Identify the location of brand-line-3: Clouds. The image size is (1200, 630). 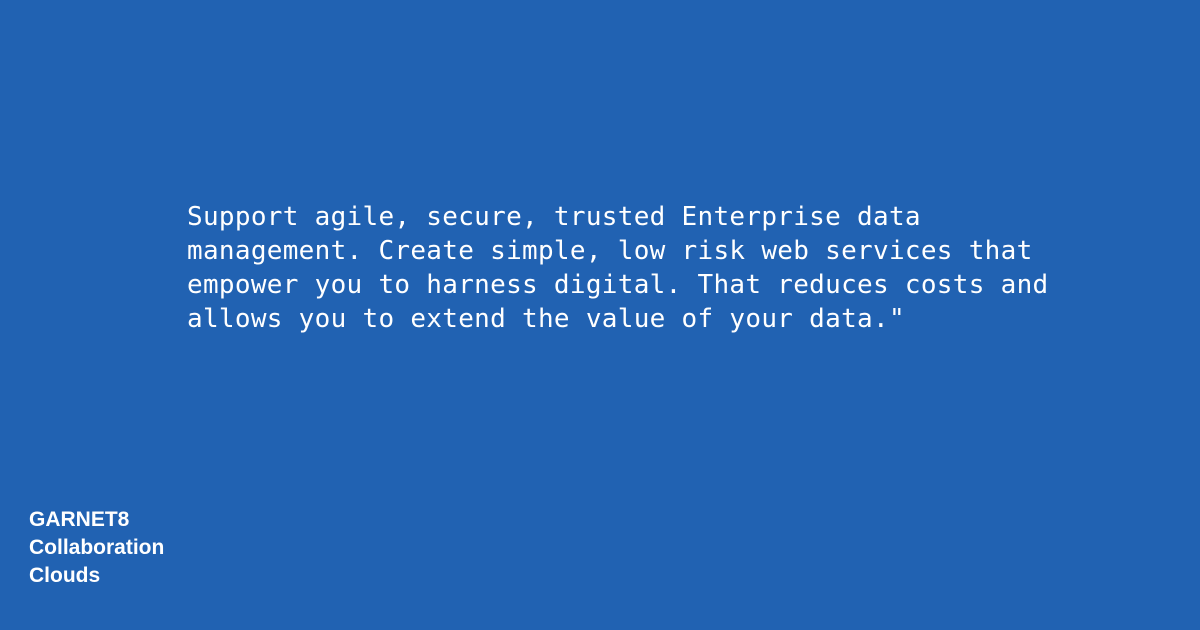
(65, 575).